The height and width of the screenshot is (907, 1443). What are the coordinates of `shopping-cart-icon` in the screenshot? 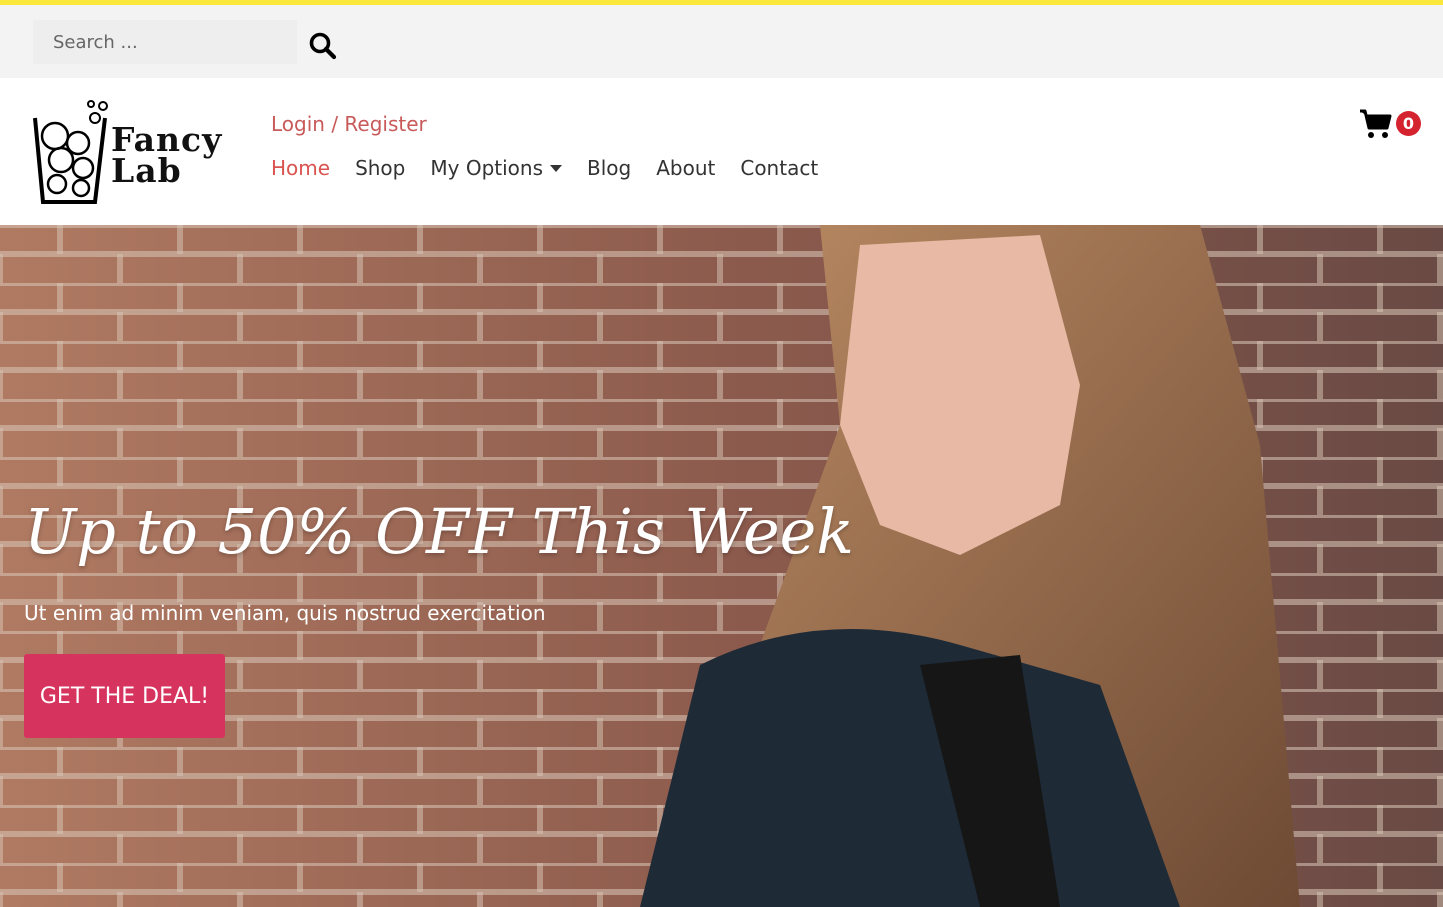 It's located at (1376, 123).